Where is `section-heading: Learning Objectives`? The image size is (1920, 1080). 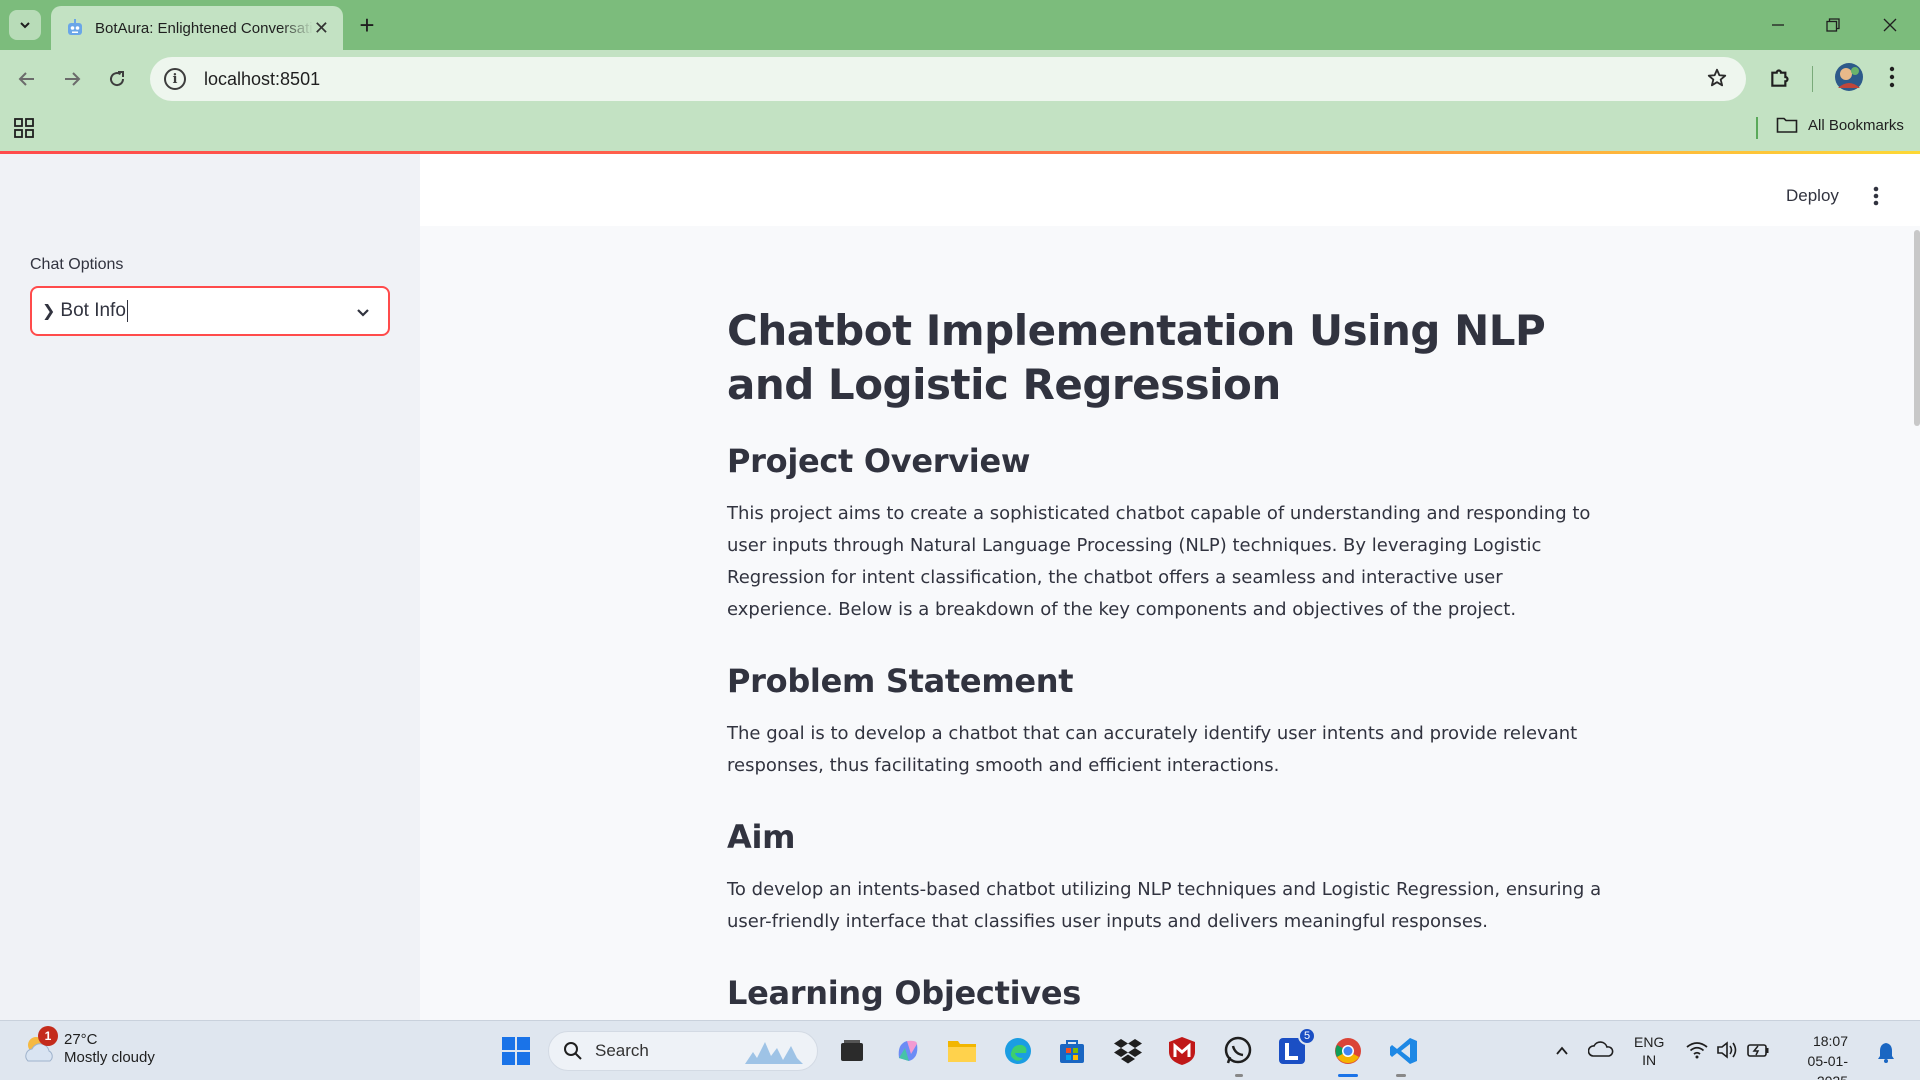 section-heading: Learning Objectives is located at coordinates (904, 993).